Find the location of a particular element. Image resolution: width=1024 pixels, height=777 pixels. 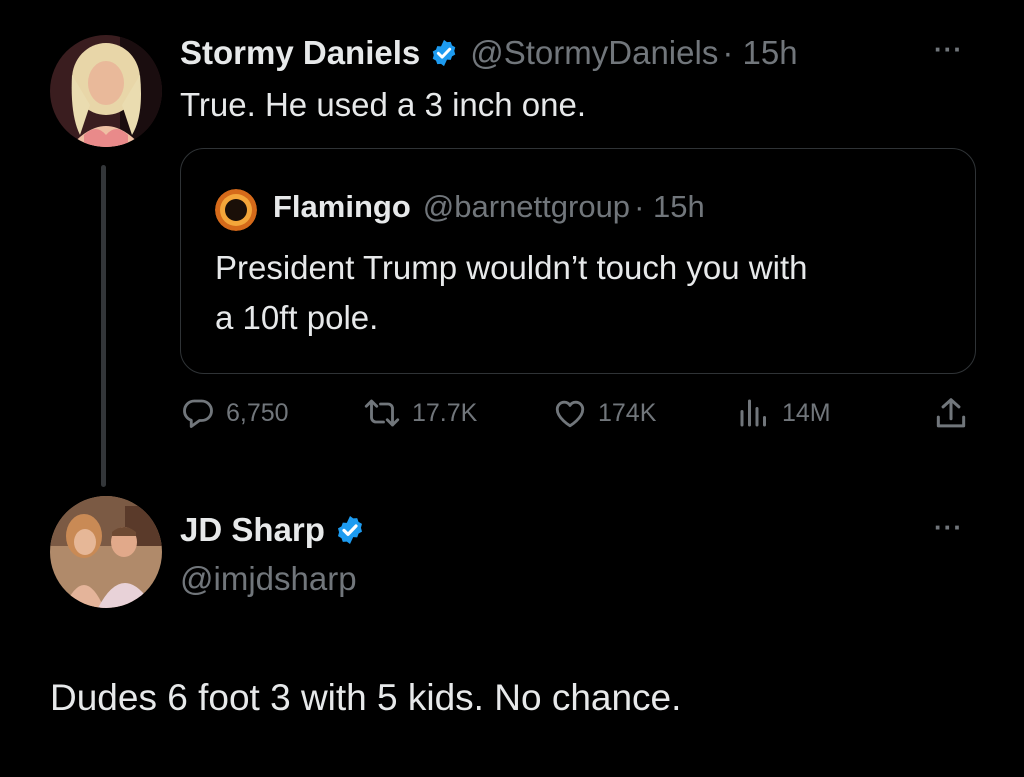

reply-button: 6,750 is located at coordinates (234, 413).